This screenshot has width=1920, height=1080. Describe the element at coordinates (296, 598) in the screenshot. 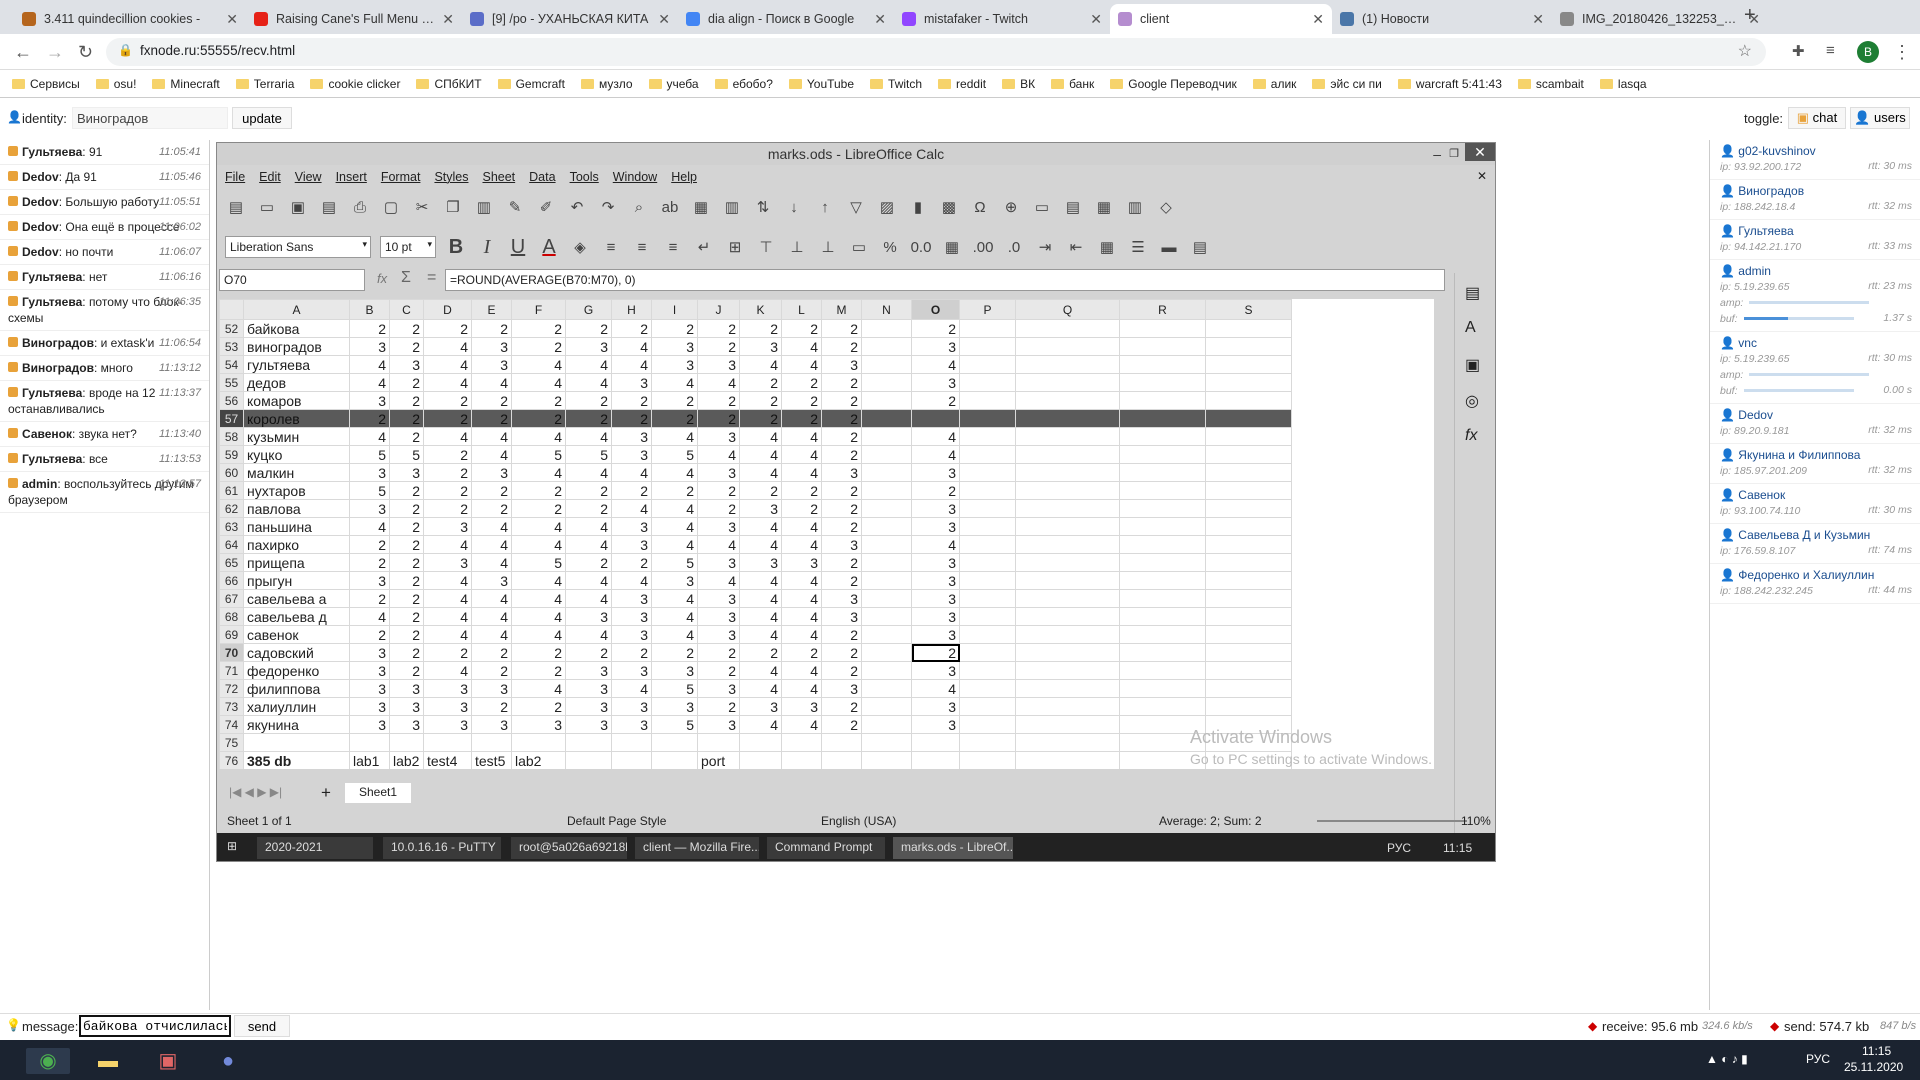

I see `student-name-cell: савельева а` at that location.